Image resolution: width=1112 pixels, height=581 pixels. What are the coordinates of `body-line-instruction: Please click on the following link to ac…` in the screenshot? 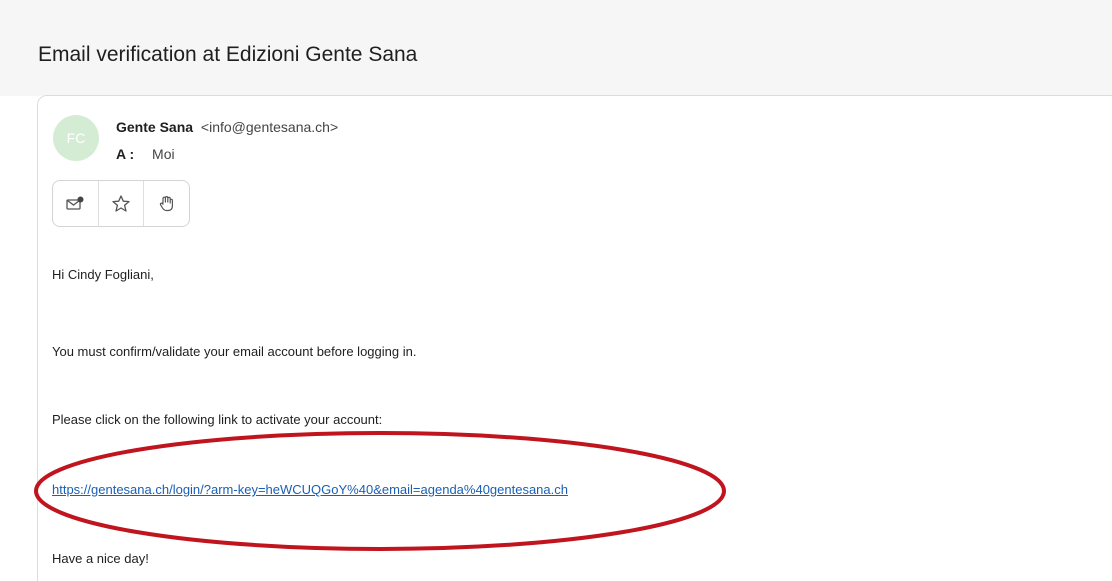 It's located at (217, 419).